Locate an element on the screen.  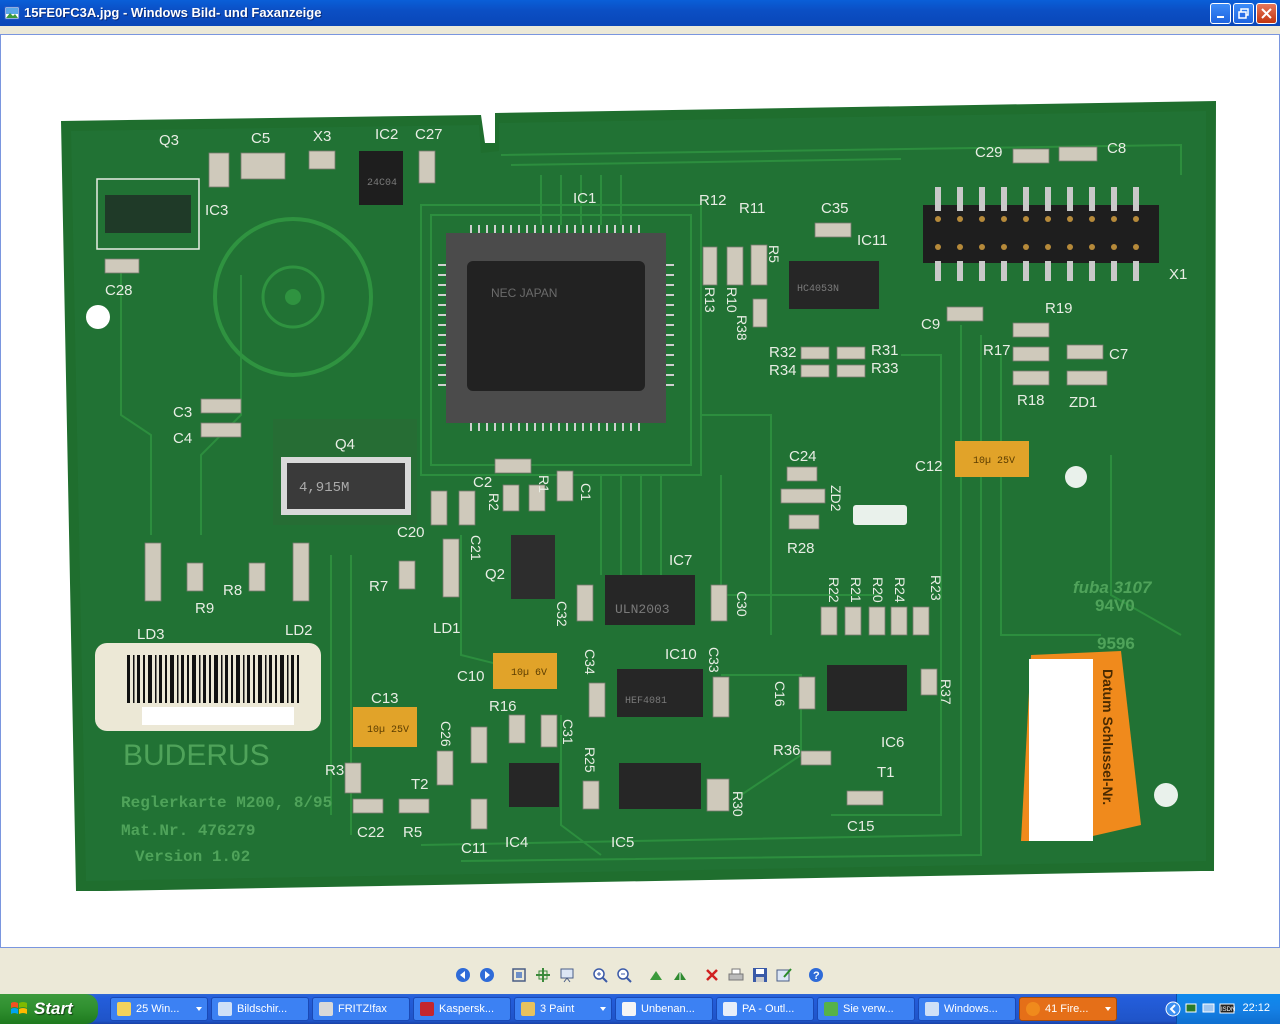
label-zd1: ZD1 is located at coordinates (1083, 402).